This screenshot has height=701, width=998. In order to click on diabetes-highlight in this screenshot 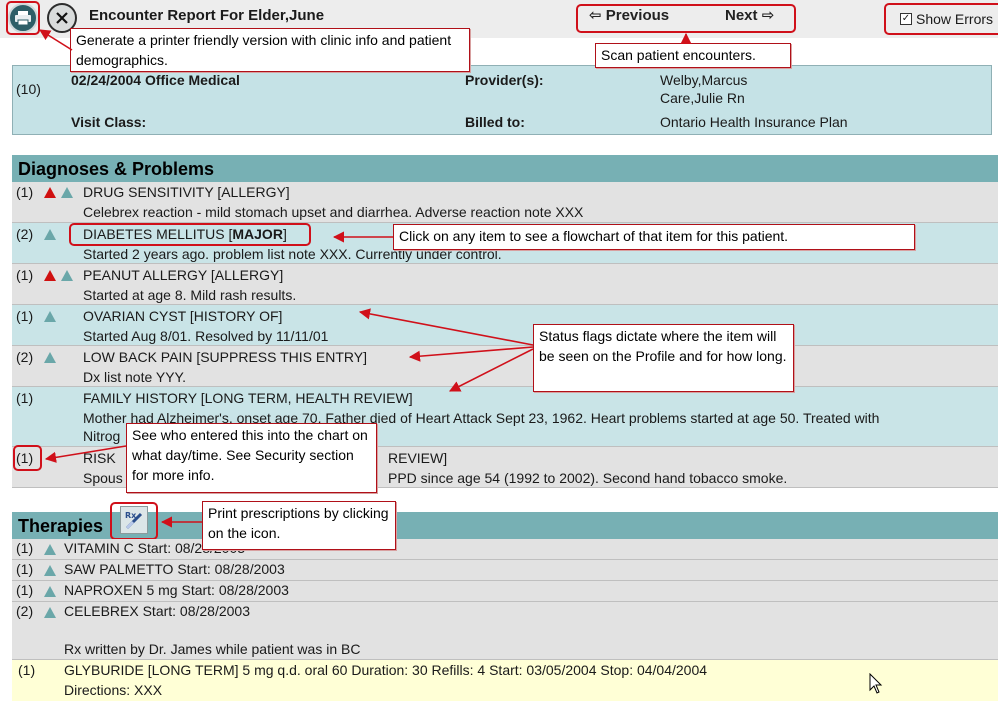, I will do `click(190, 234)`.